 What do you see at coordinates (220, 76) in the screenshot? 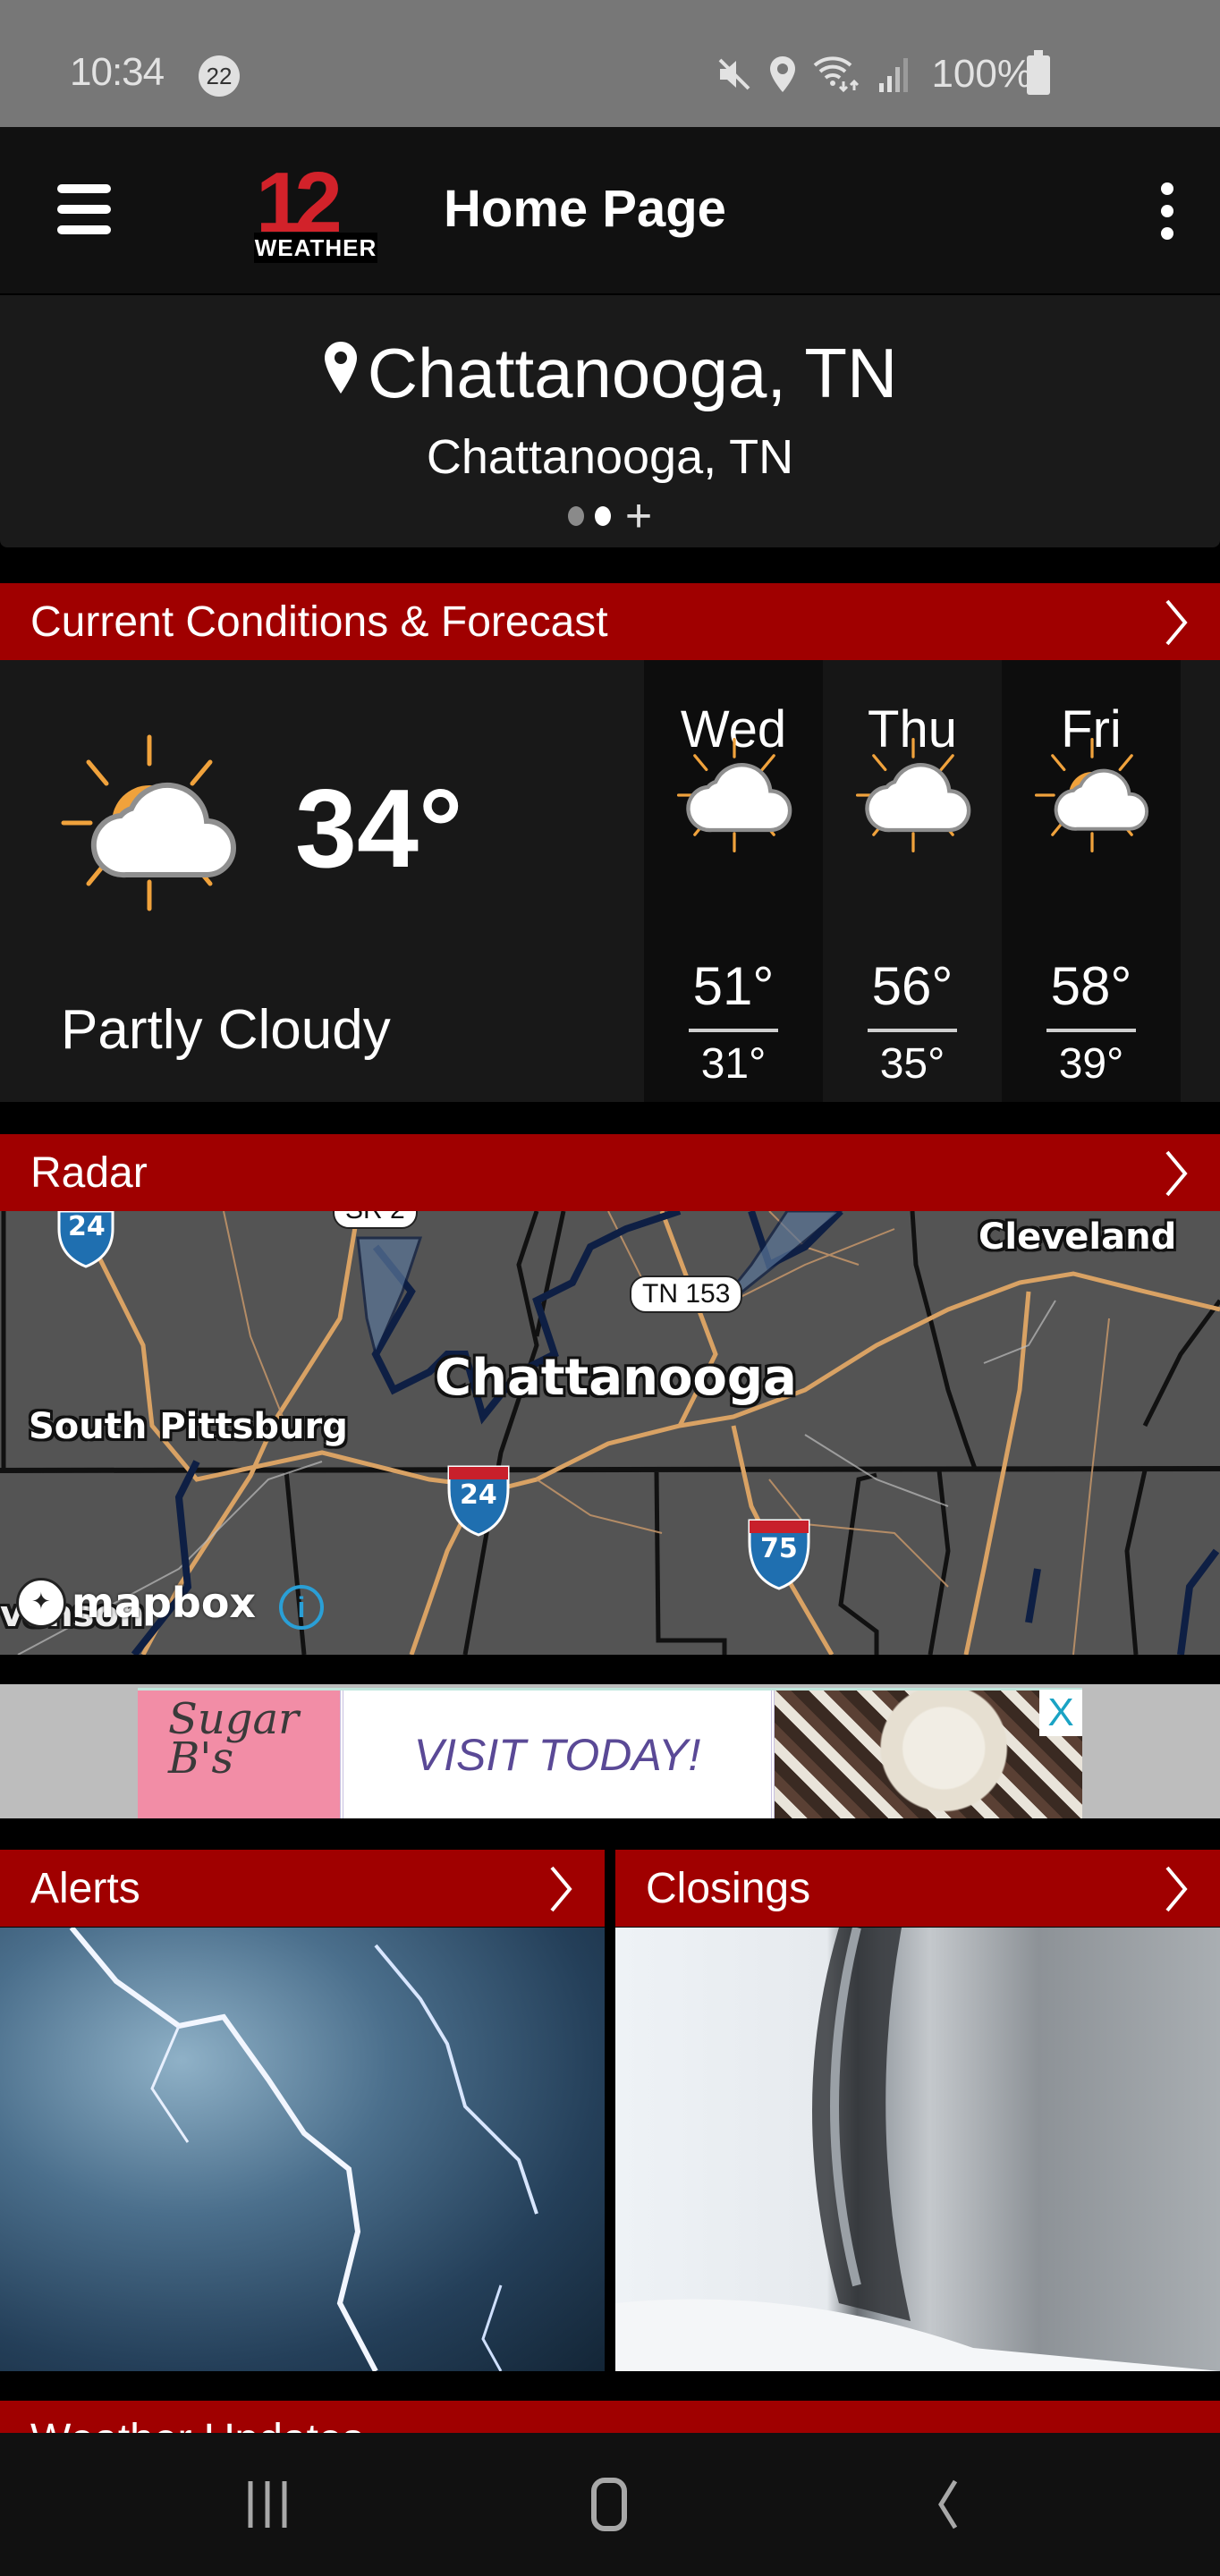
I see `notification-count-badge: 22` at bounding box center [220, 76].